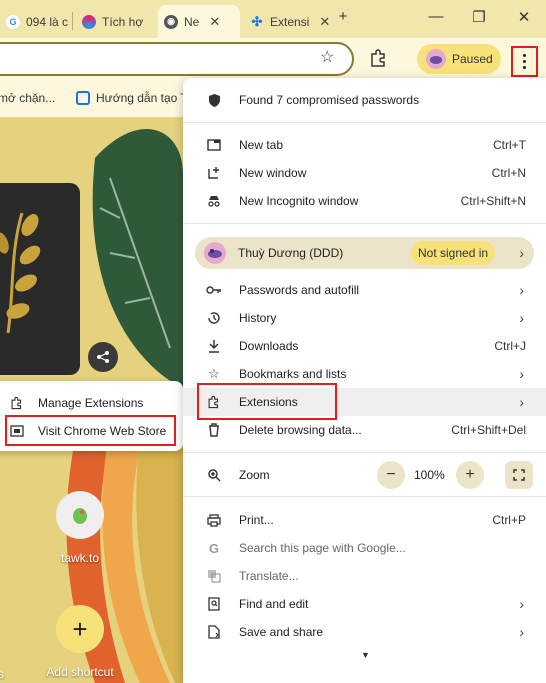 The width and height of the screenshot is (546, 683). Describe the element at coordinates (291, 253) in the screenshot. I see `profile-name: Thuỳ Dương (DDD)` at that location.